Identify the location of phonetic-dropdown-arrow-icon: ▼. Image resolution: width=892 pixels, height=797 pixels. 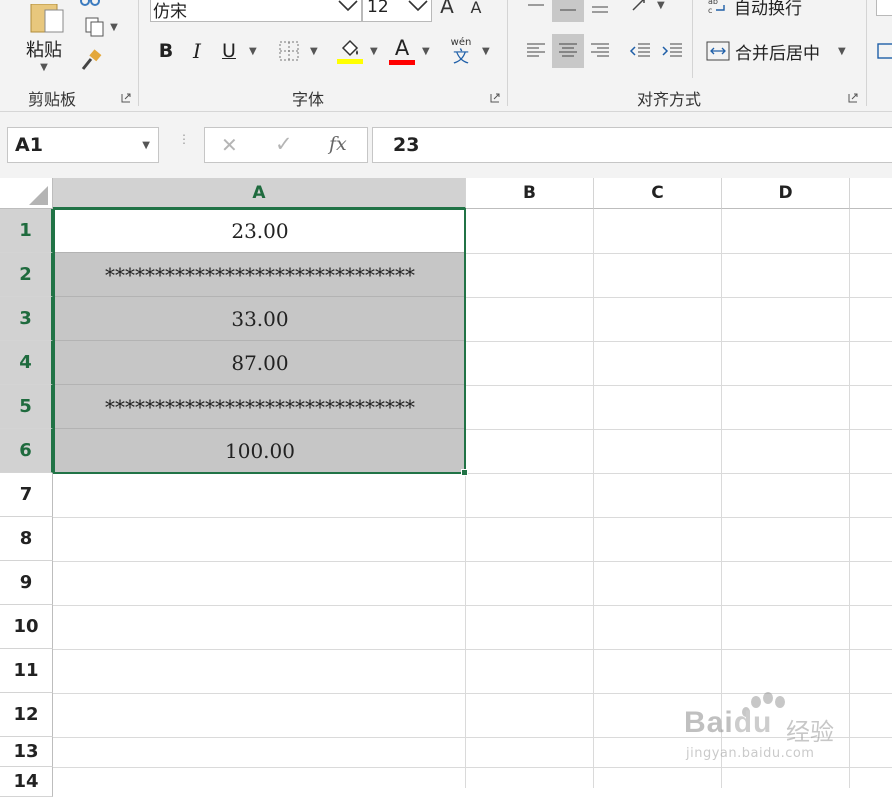
(486, 51).